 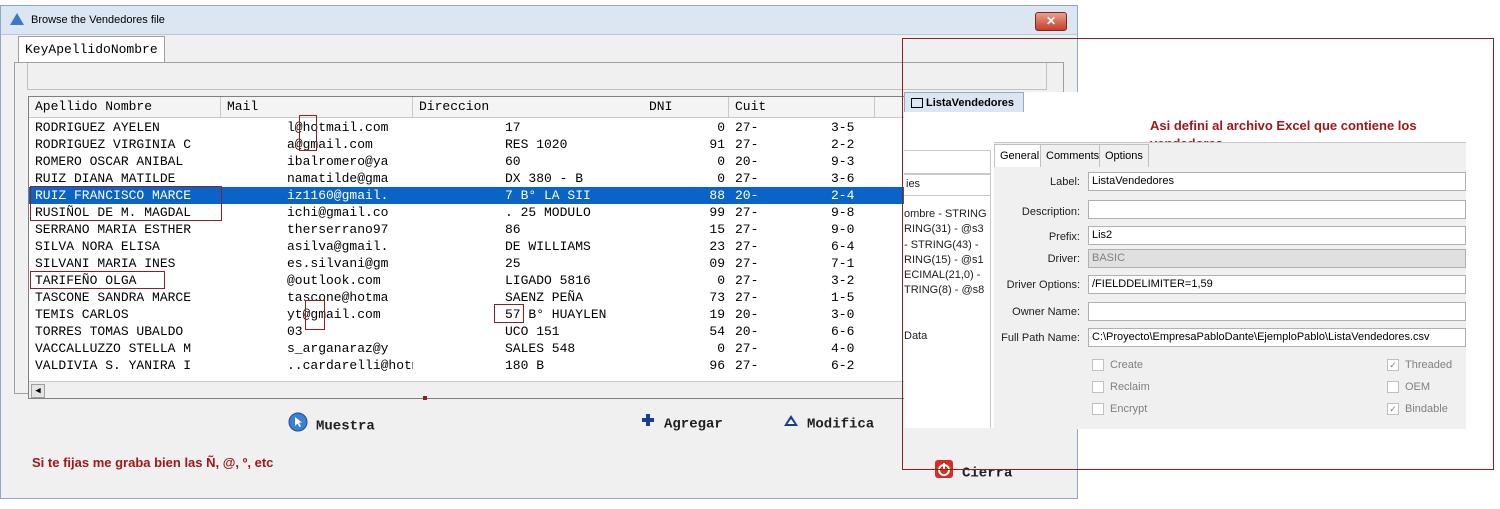 What do you see at coordinates (38, 391) in the screenshot?
I see `scroll-left-icon: ◀` at bounding box center [38, 391].